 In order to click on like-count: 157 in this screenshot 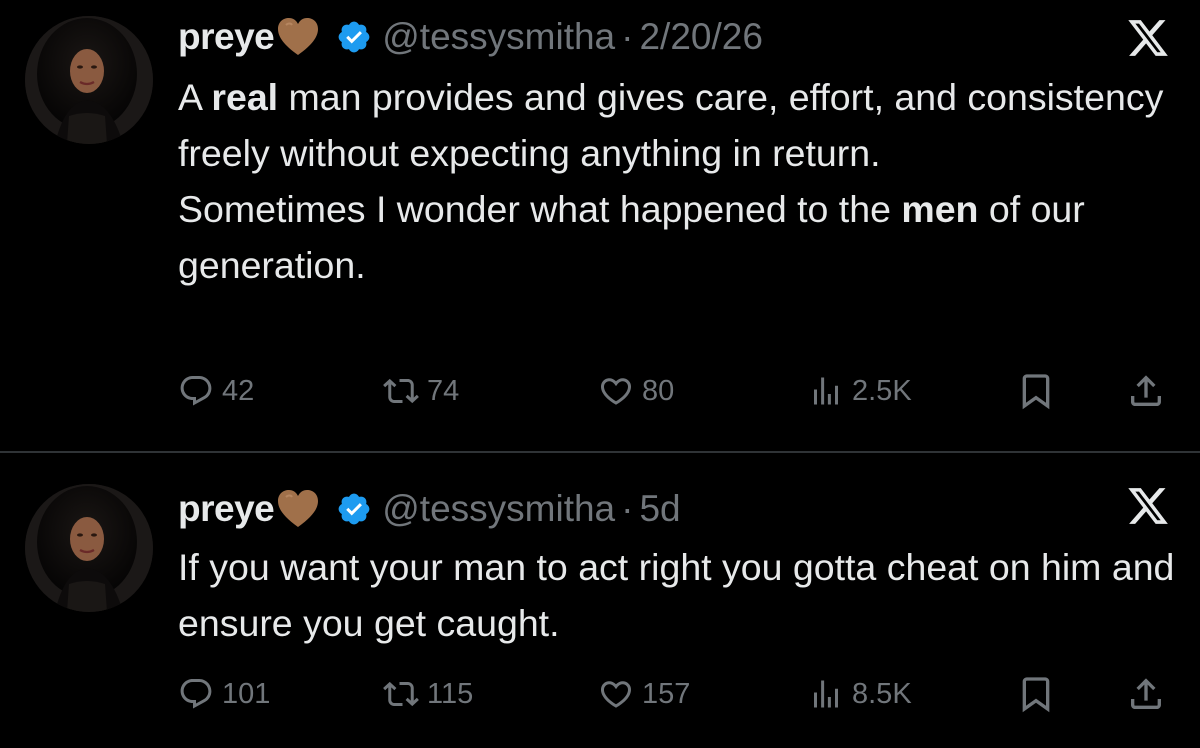, I will do `click(666, 693)`.